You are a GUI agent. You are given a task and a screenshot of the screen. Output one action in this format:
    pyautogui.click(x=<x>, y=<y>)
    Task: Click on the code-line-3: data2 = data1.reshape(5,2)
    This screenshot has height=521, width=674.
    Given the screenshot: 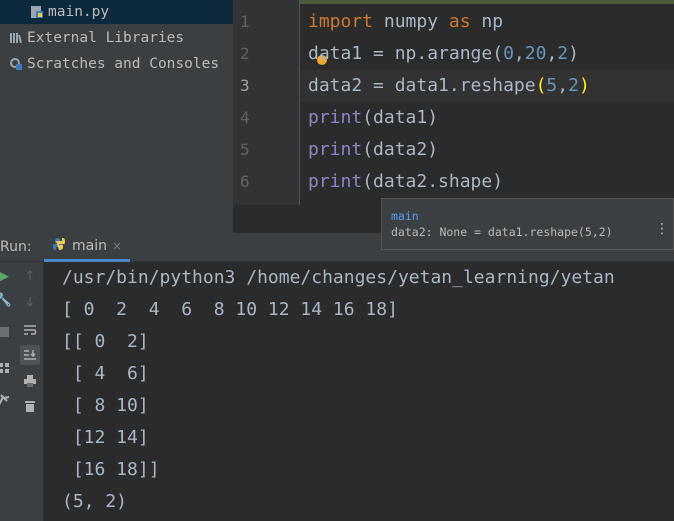 What is the action you would take?
    pyautogui.click(x=449, y=86)
    